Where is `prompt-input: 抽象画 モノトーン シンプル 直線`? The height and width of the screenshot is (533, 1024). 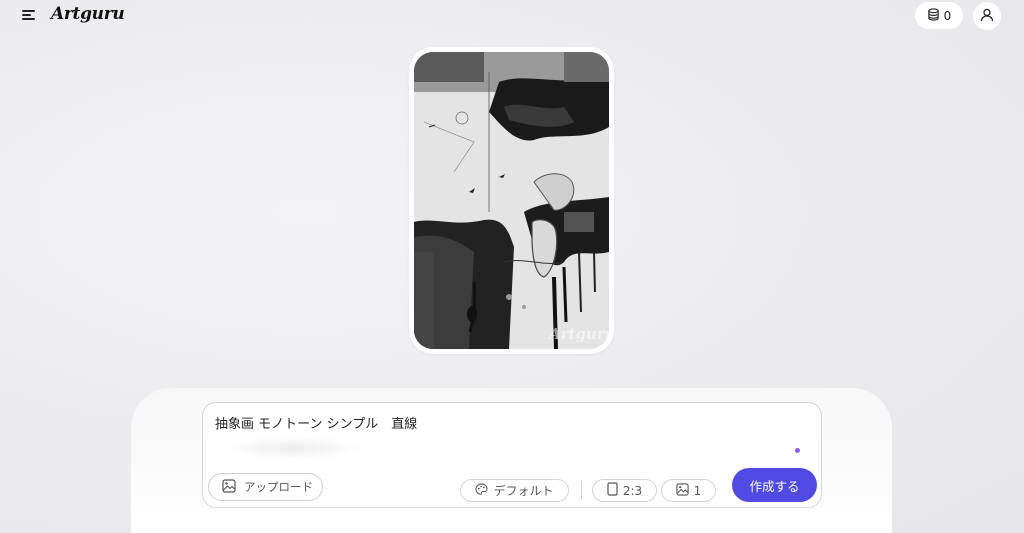
prompt-input: 抽象画 モノトーン シンプル 直線 is located at coordinates (316, 422).